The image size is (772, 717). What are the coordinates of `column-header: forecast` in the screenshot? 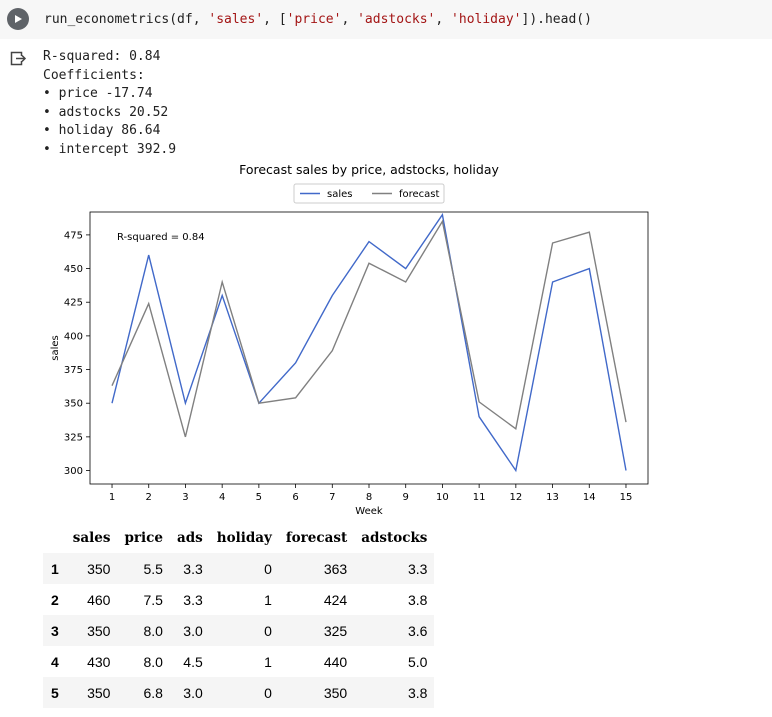 It's located at (316, 537).